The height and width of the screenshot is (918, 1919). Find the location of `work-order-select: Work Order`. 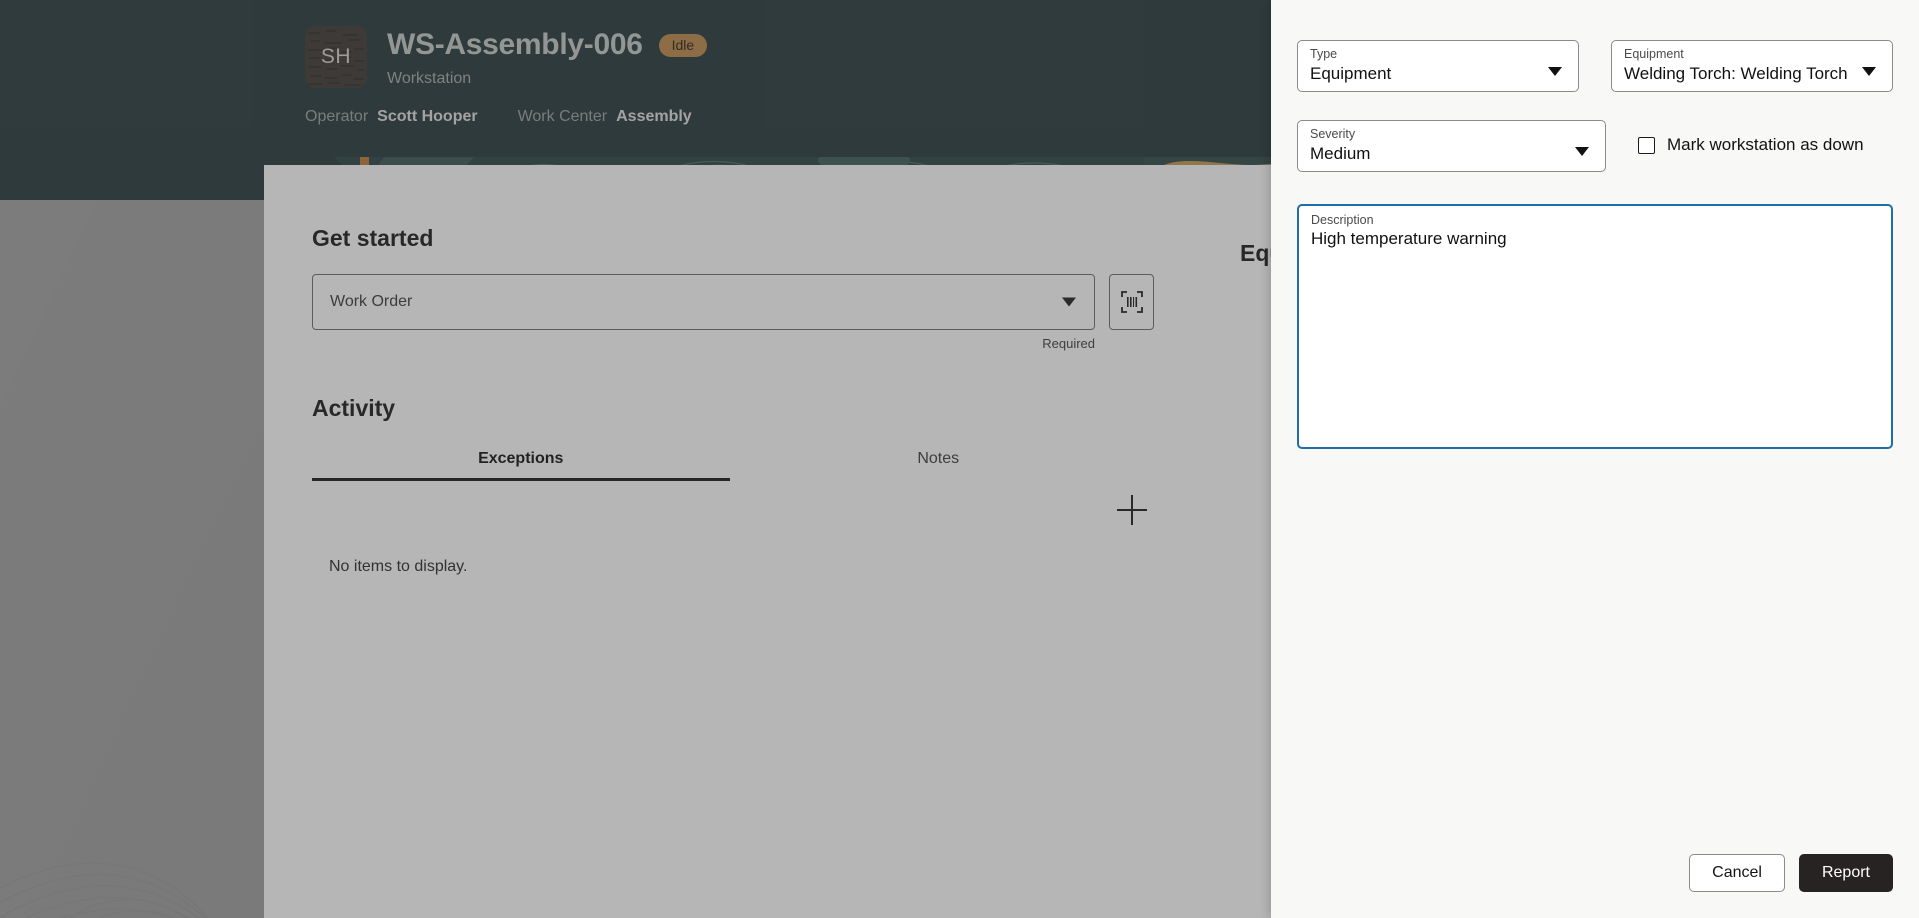

work-order-select: Work Order is located at coordinates (703, 302).